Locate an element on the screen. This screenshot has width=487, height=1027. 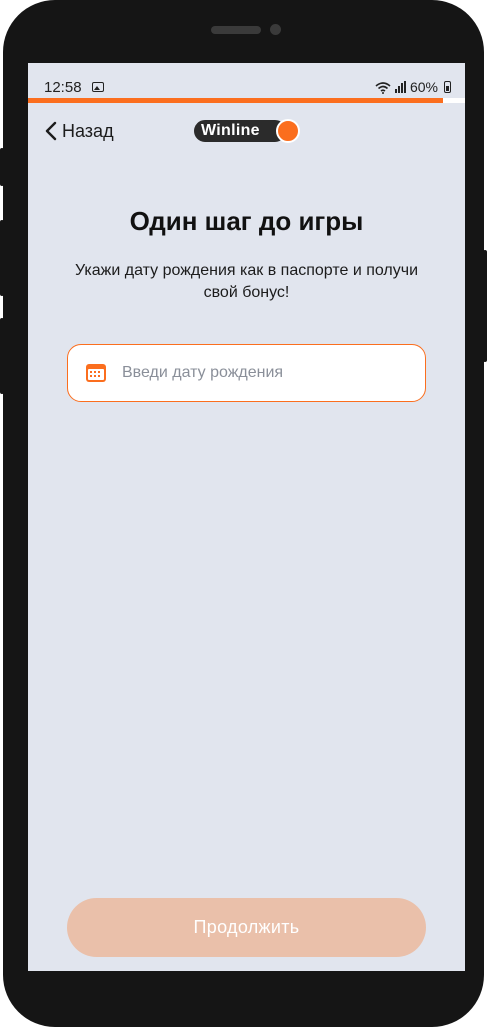
status-indicators: 60% is located at coordinates (413, 87).